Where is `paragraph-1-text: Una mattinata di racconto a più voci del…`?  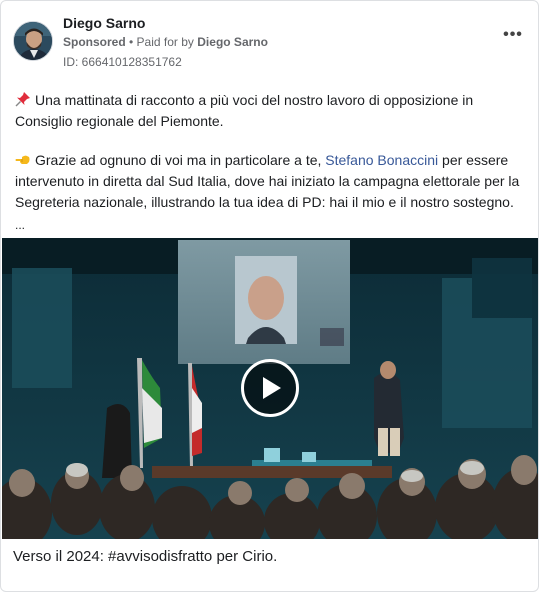
paragraph-1-text: Una mattinata di racconto a più voci del… is located at coordinates (244, 110).